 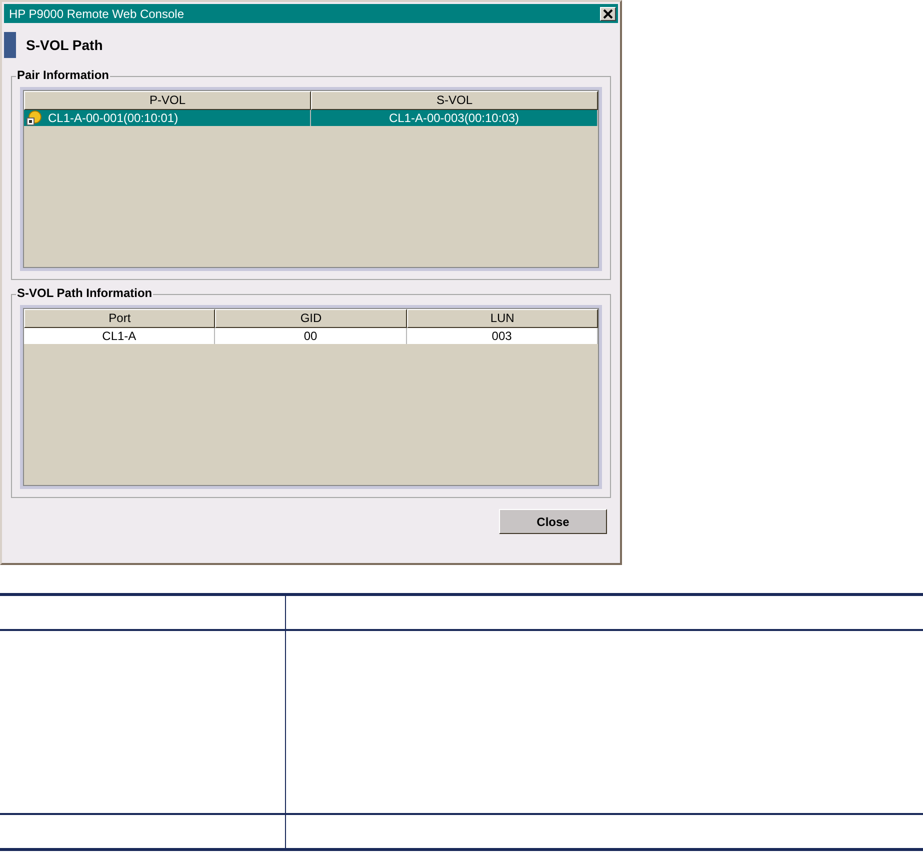 What do you see at coordinates (63, 75) in the screenshot?
I see `group-title: Pair Information` at bounding box center [63, 75].